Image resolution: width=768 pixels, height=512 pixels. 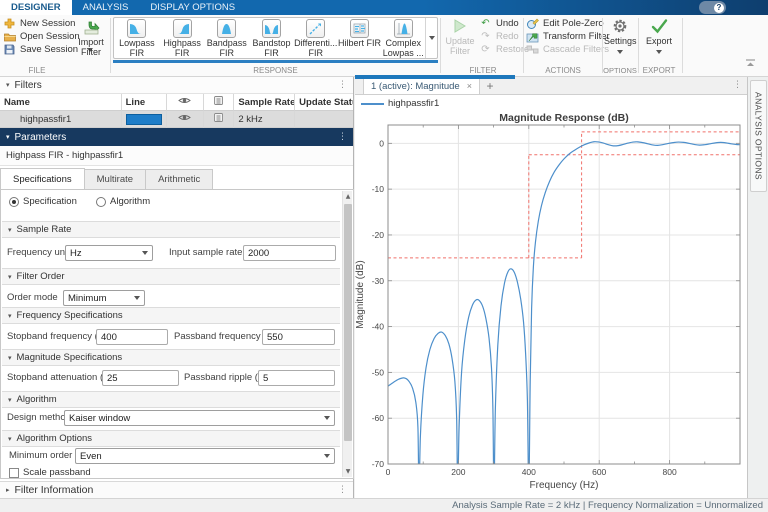 I want to click on hilbert-fir-button: Hilbert FIR, so click(x=360, y=38).